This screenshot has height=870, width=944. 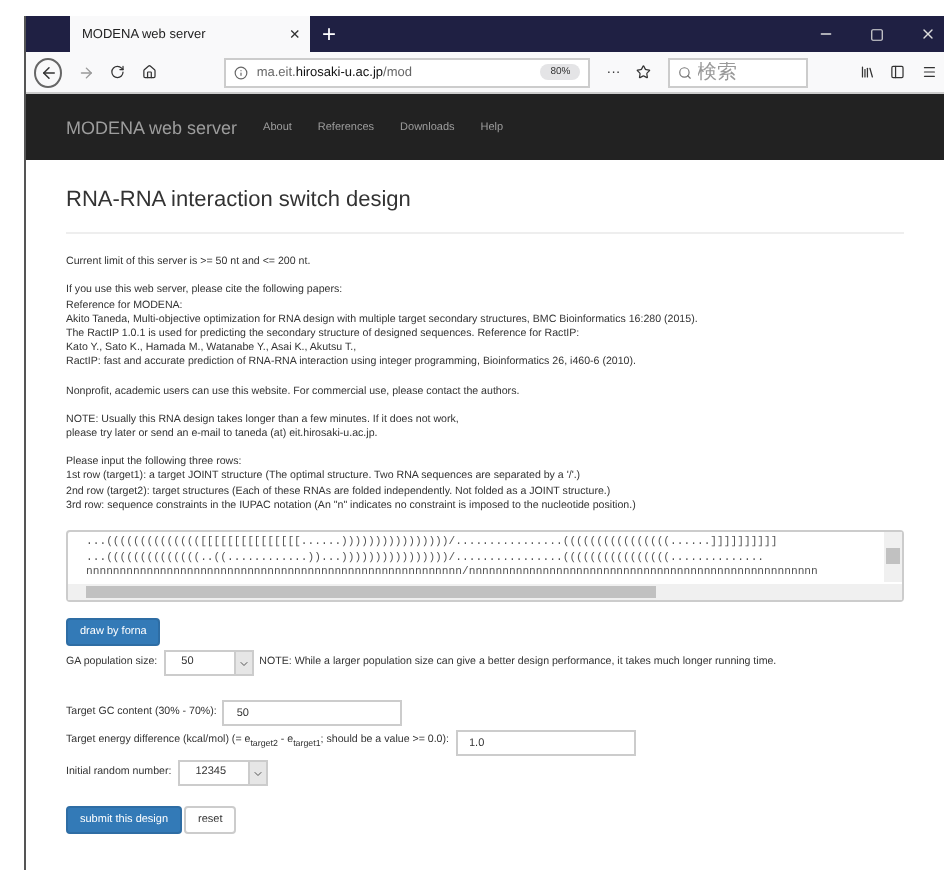 I want to click on close-icon, so click(x=928, y=34).